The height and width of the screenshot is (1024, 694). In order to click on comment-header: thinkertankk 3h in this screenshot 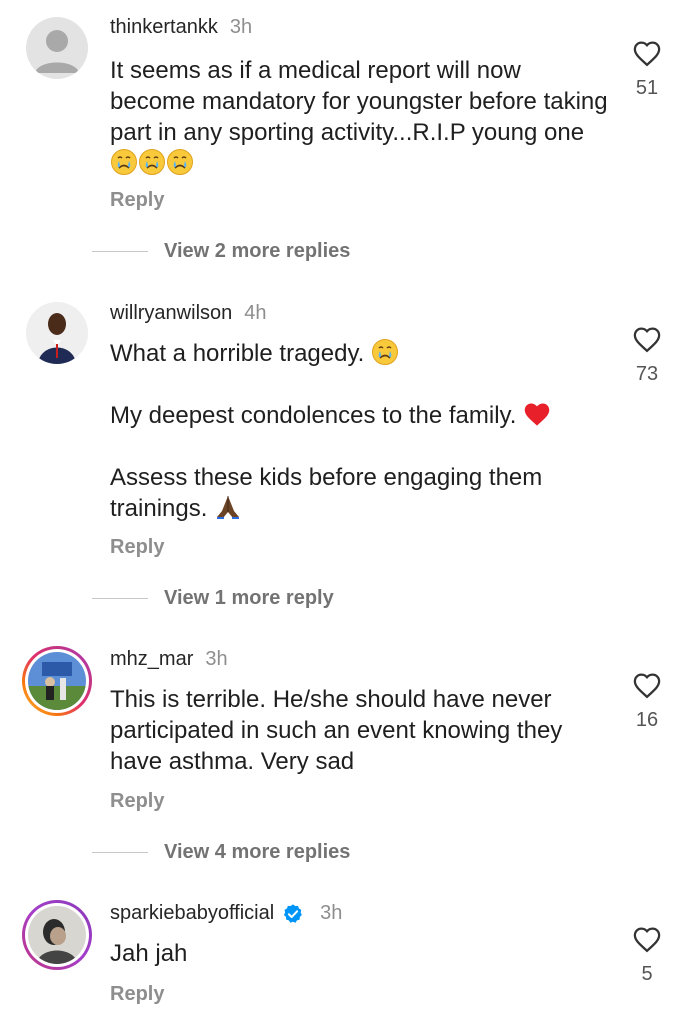, I will do `click(181, 27)`.